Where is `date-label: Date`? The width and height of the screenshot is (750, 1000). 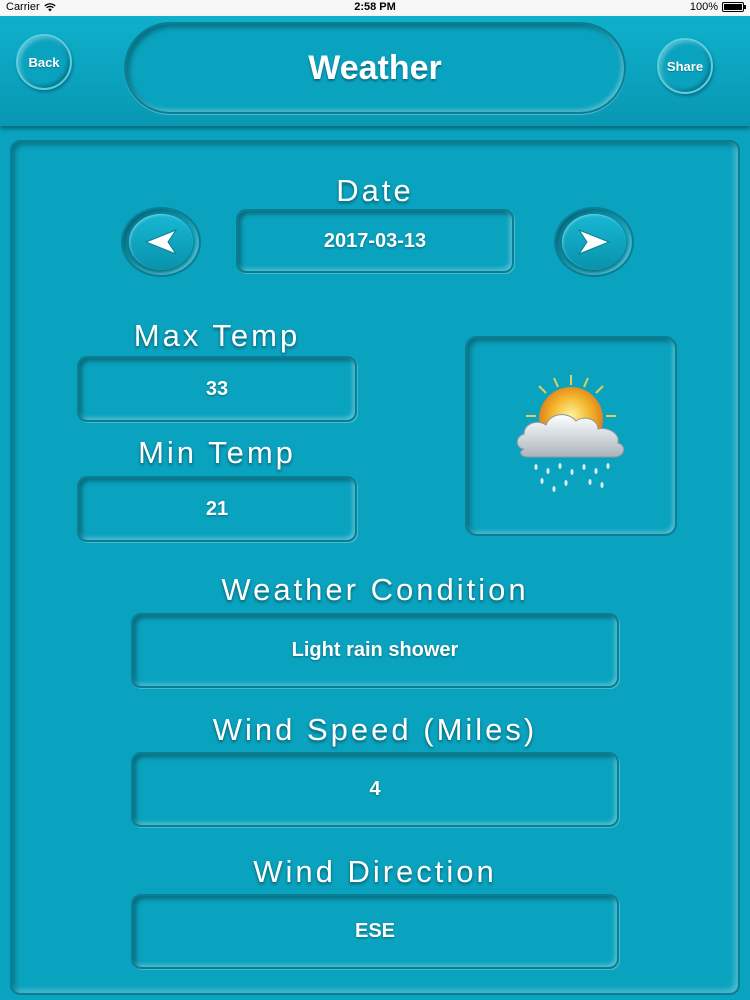 date-label: Date is located at coordinates (375, 190).